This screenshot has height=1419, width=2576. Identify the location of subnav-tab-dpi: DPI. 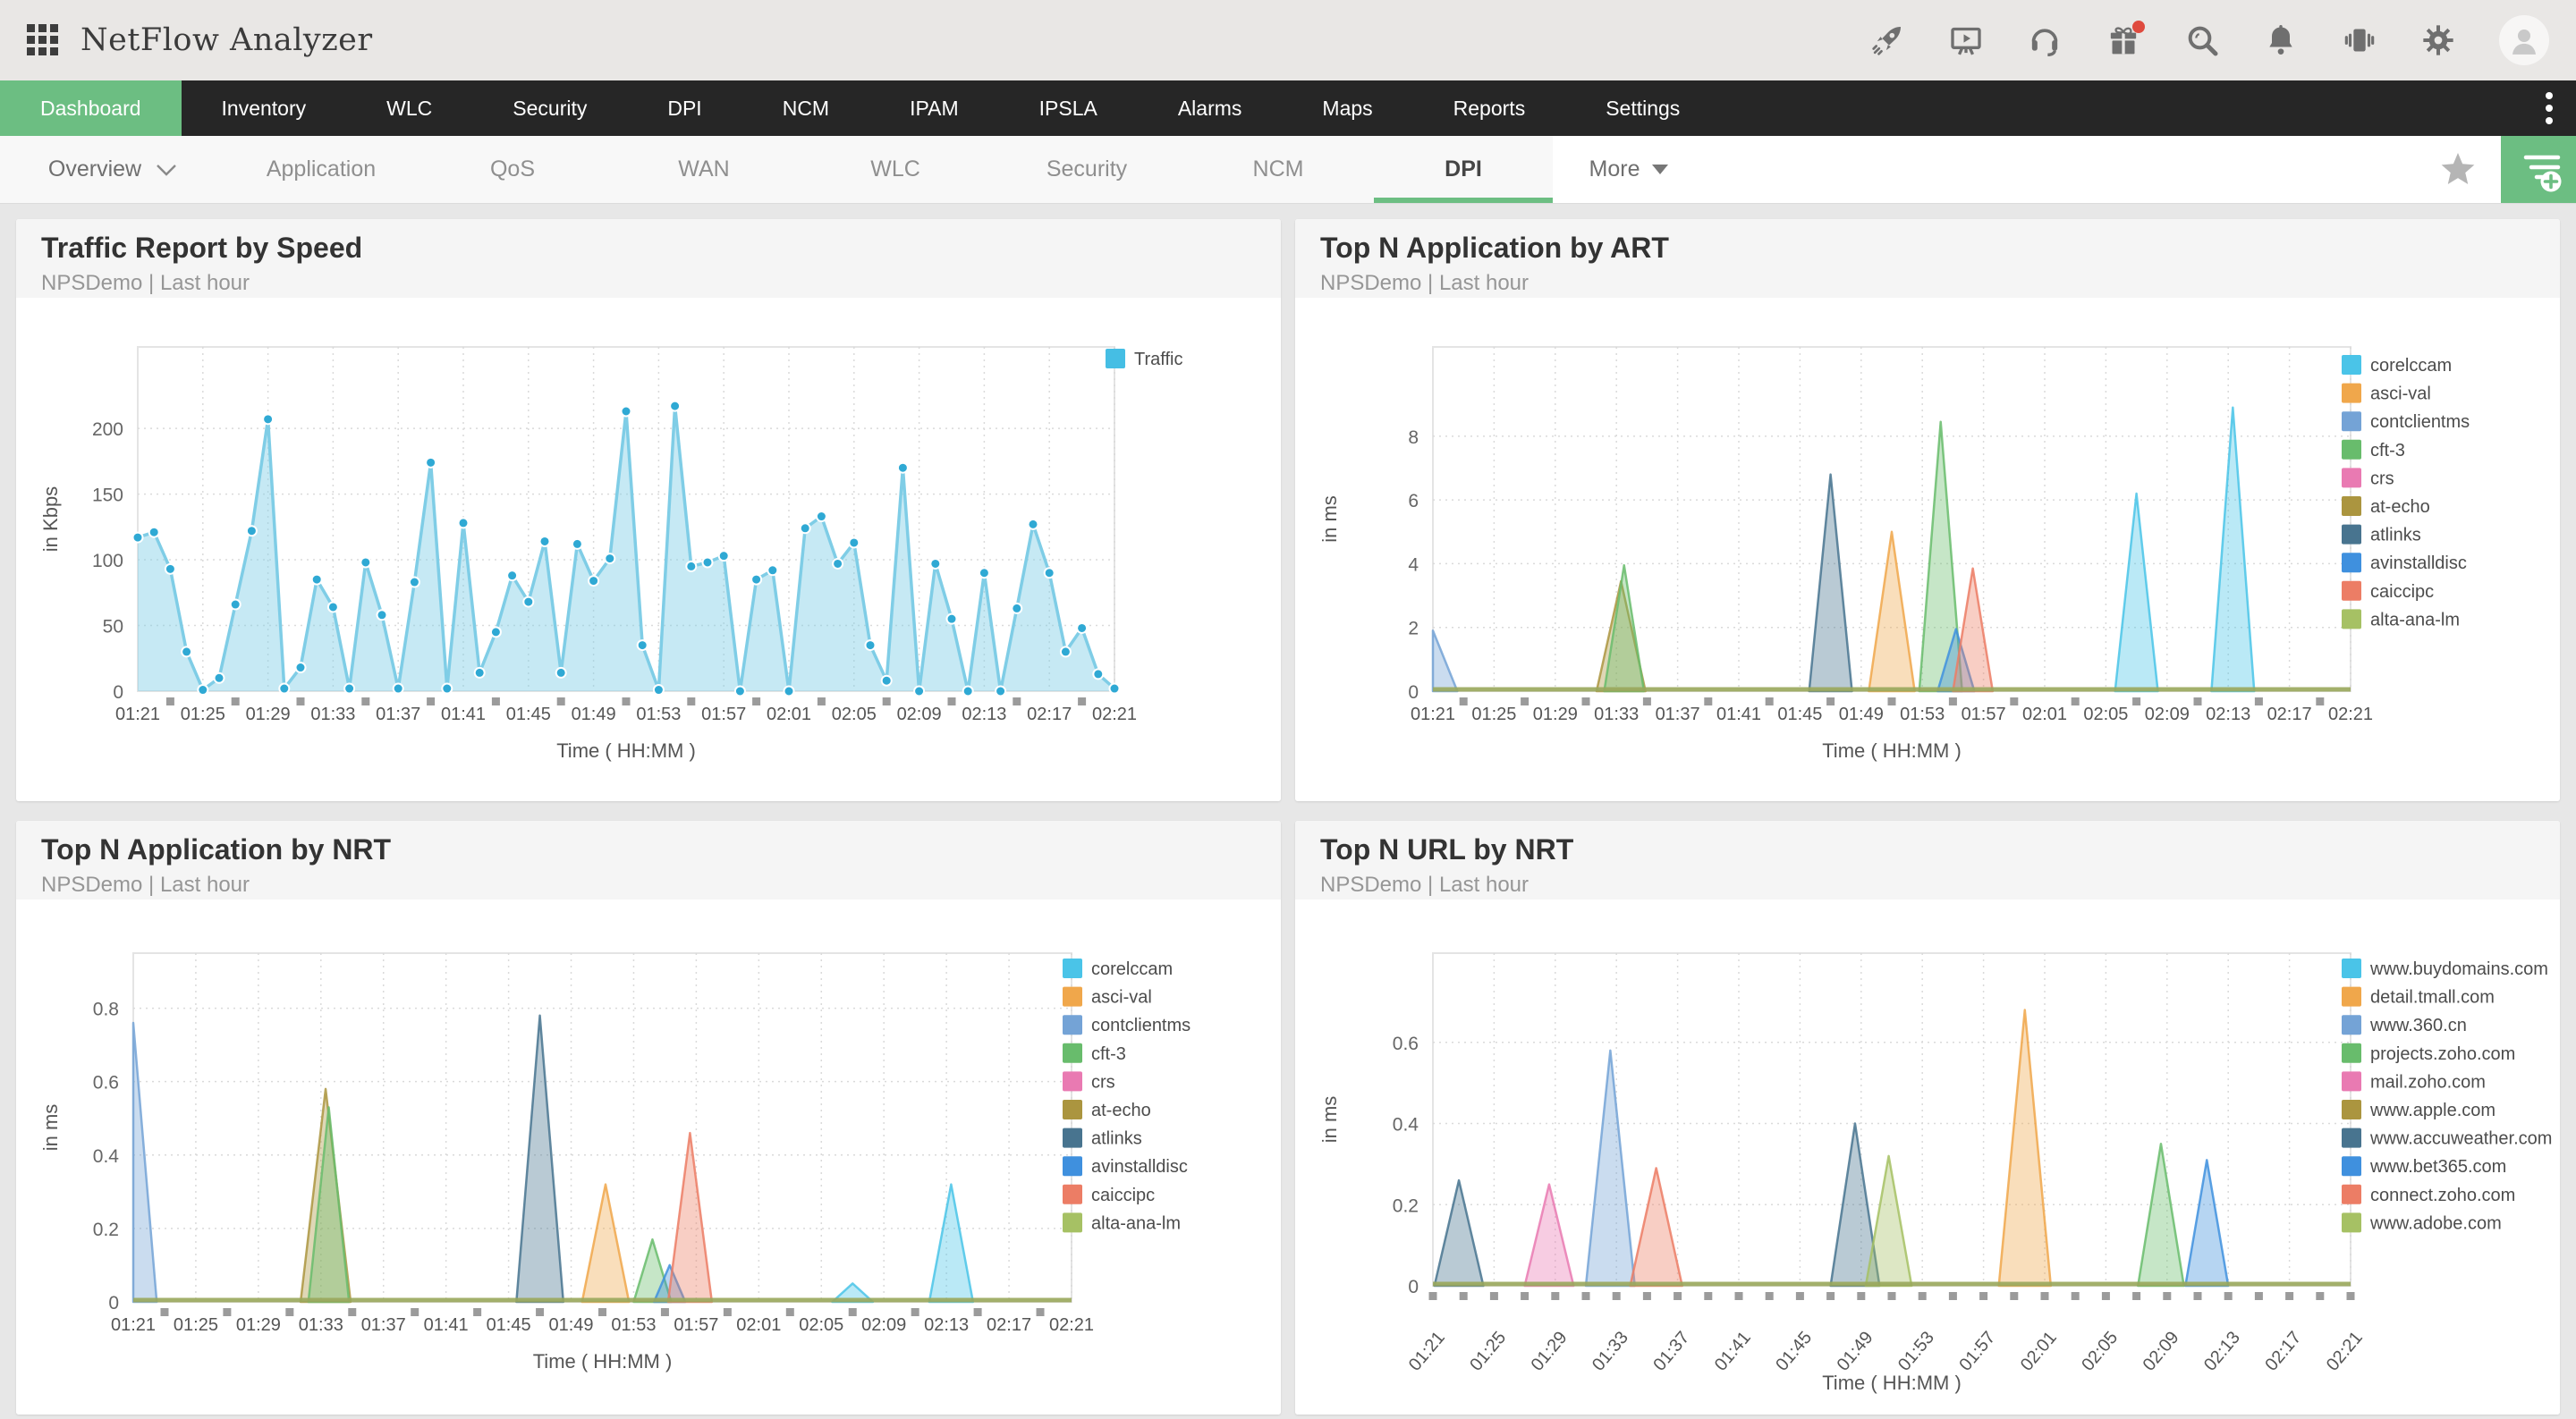
(1463, 169).